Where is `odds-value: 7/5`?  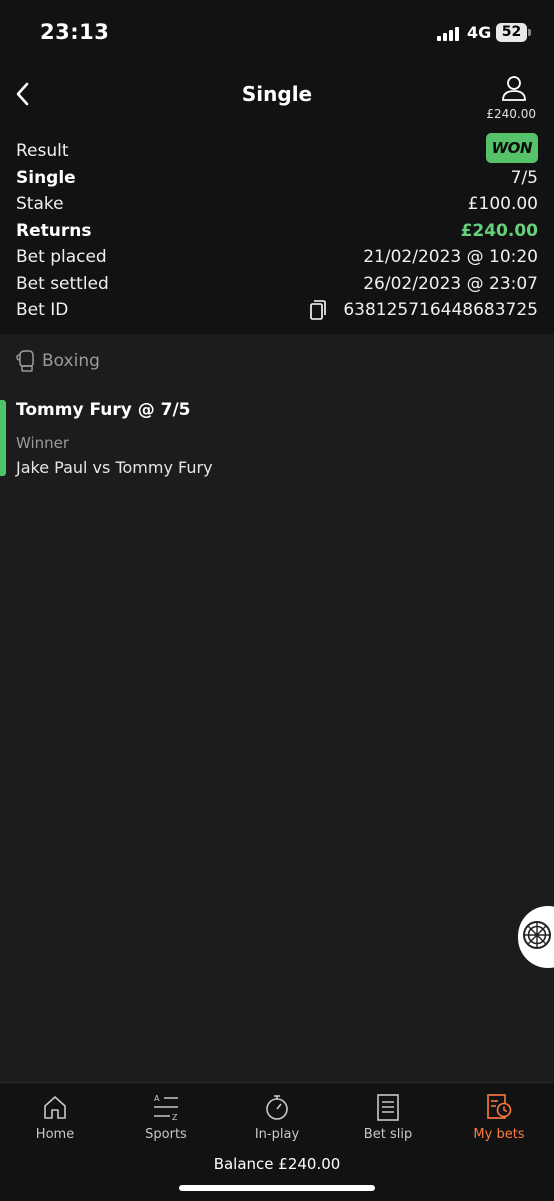 odds-value: 7/5 is located at coordinates (524, 177).